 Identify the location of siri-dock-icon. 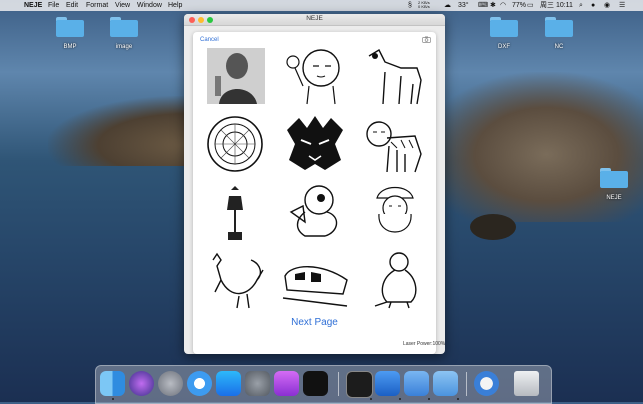
(141, 383).